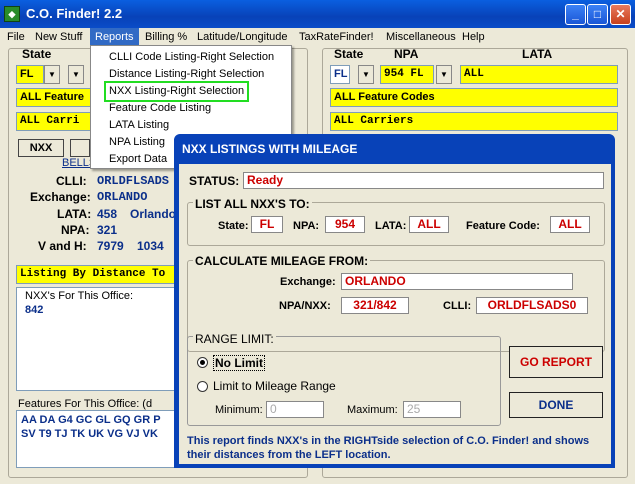  What do you see at coordinates (59, 37) in the screenshot?
I see `menu-new-stuff: New Stuff` at bounding box center [59, 37].